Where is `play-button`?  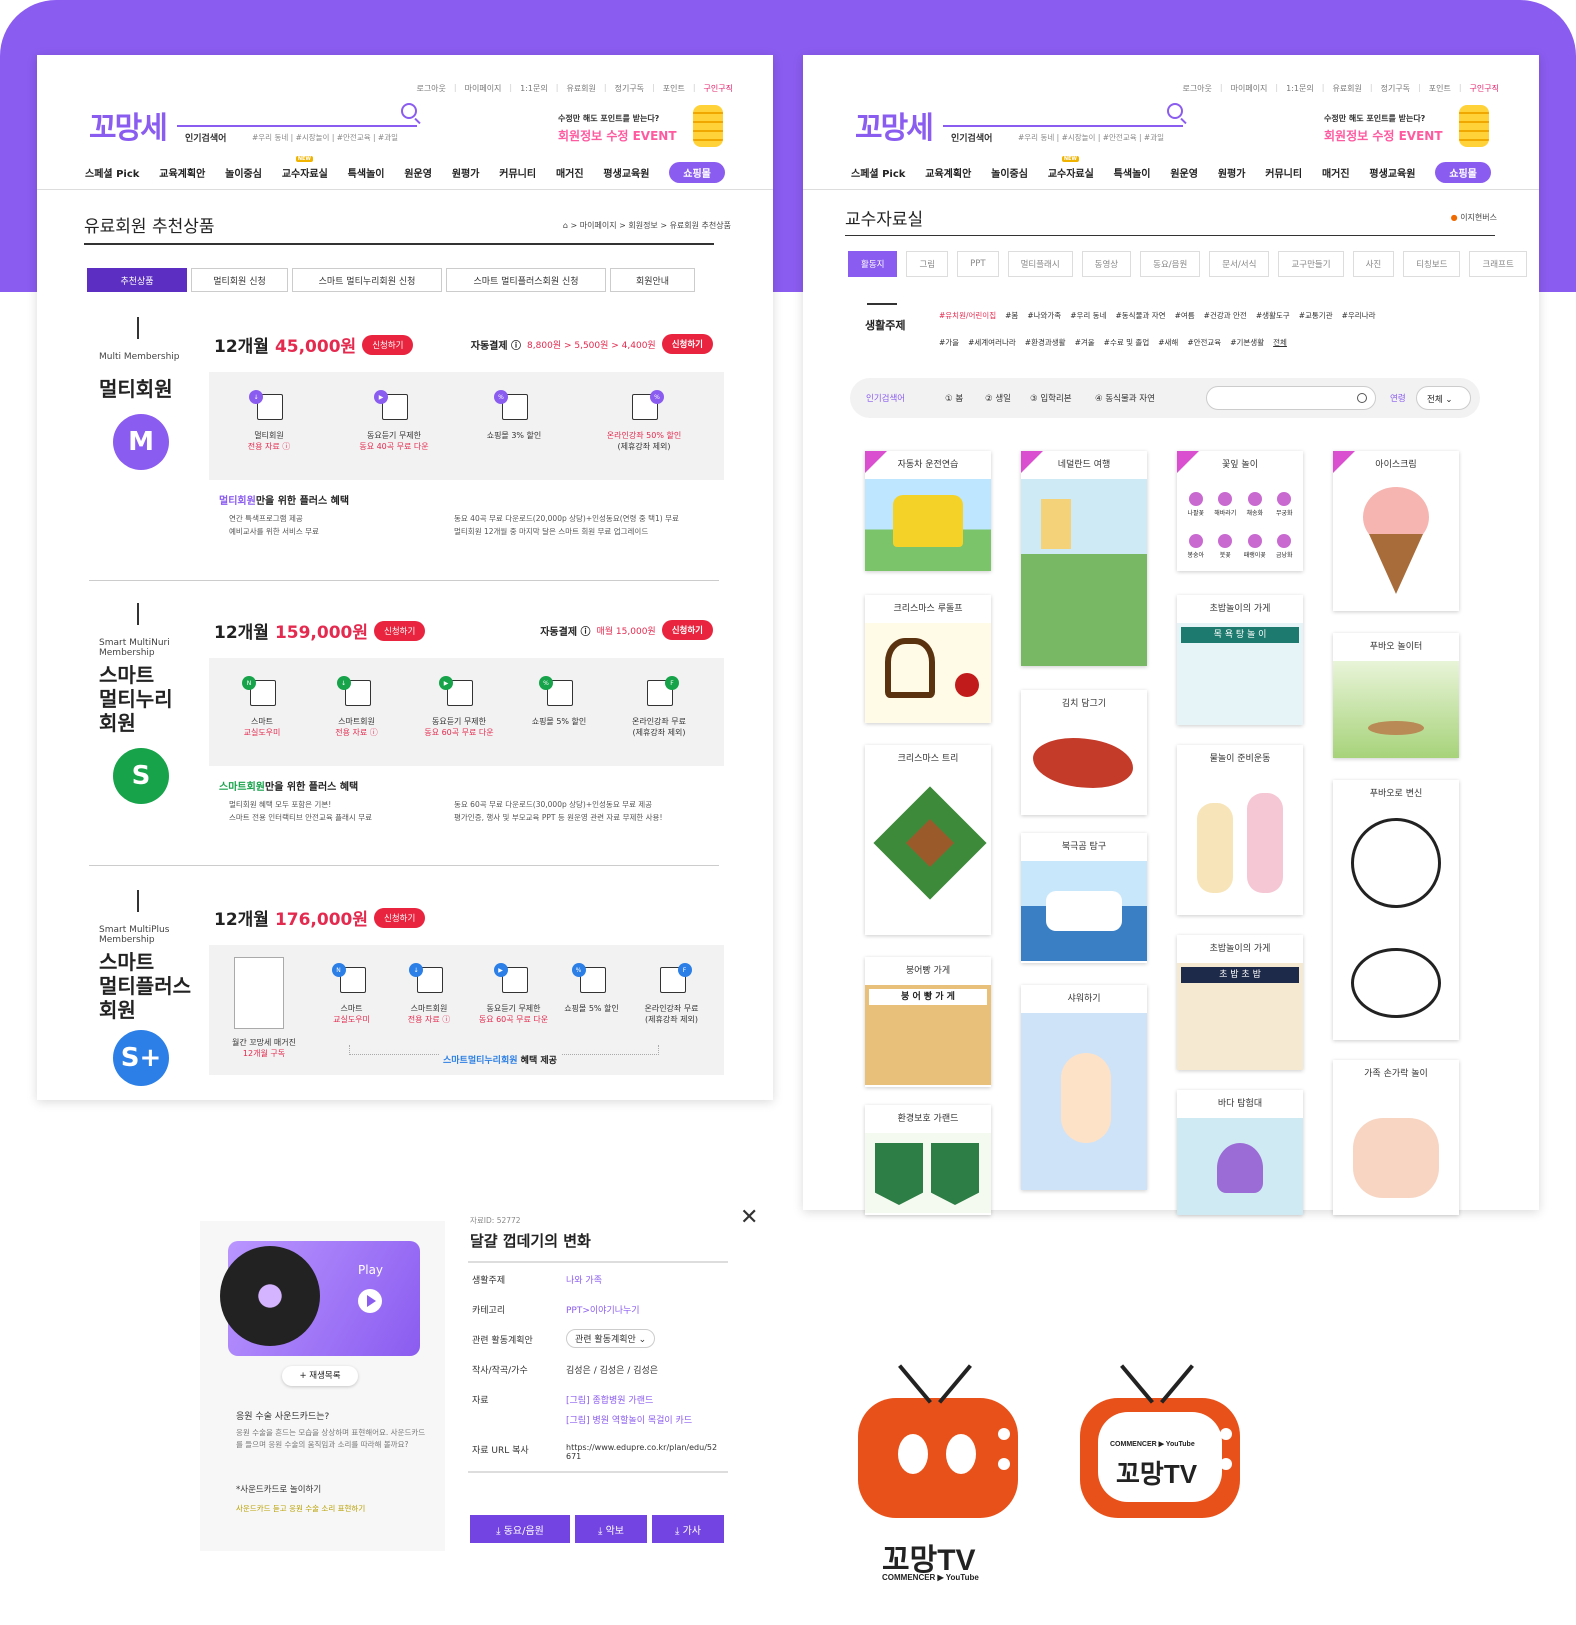
play-button is located at coordinates (370, 1301).